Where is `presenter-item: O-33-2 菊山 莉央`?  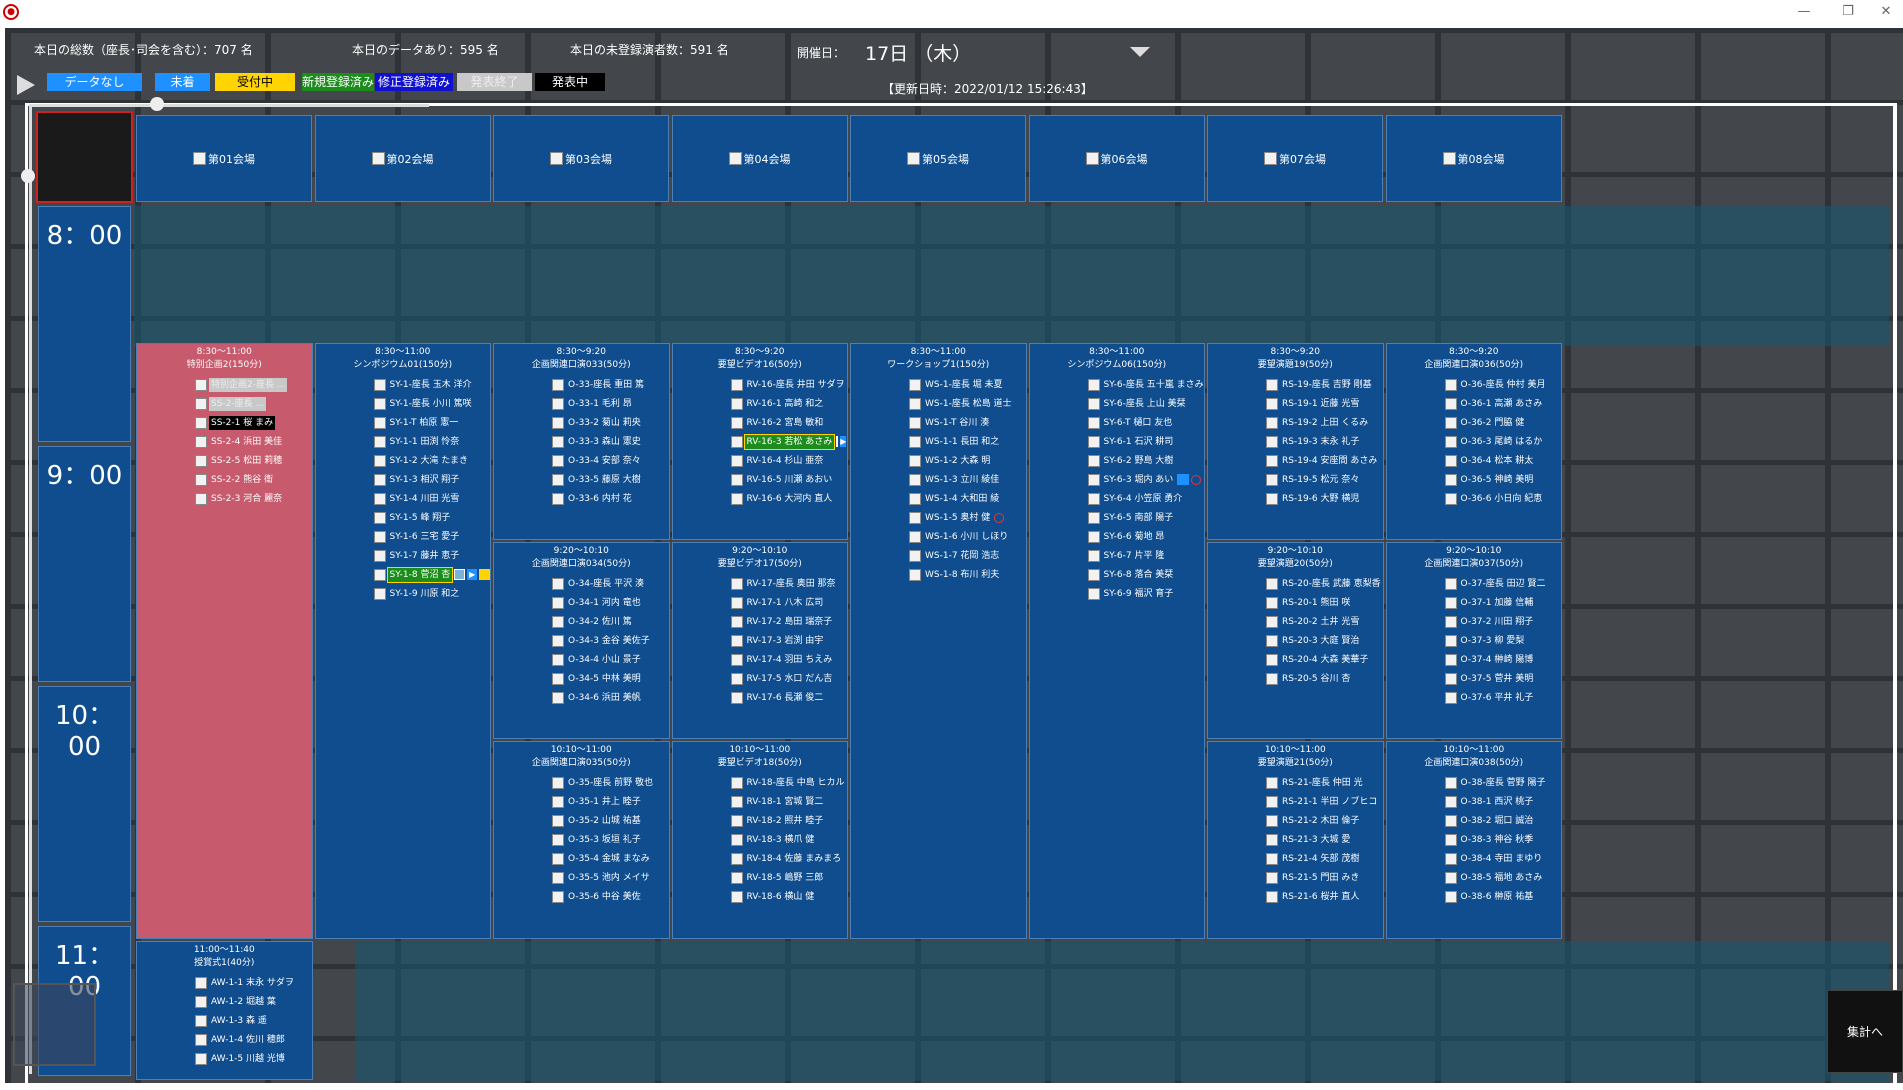
presenter-item: O-33-2 菊山 莉央 is located at coordinates (610, 422).